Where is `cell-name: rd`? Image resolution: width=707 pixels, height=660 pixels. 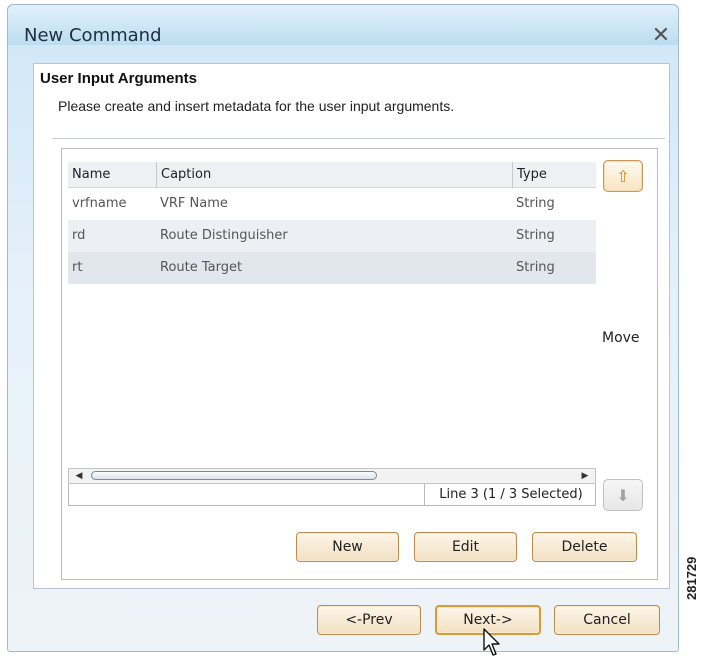 cell-name: rd is located at coordinates (79, 235).